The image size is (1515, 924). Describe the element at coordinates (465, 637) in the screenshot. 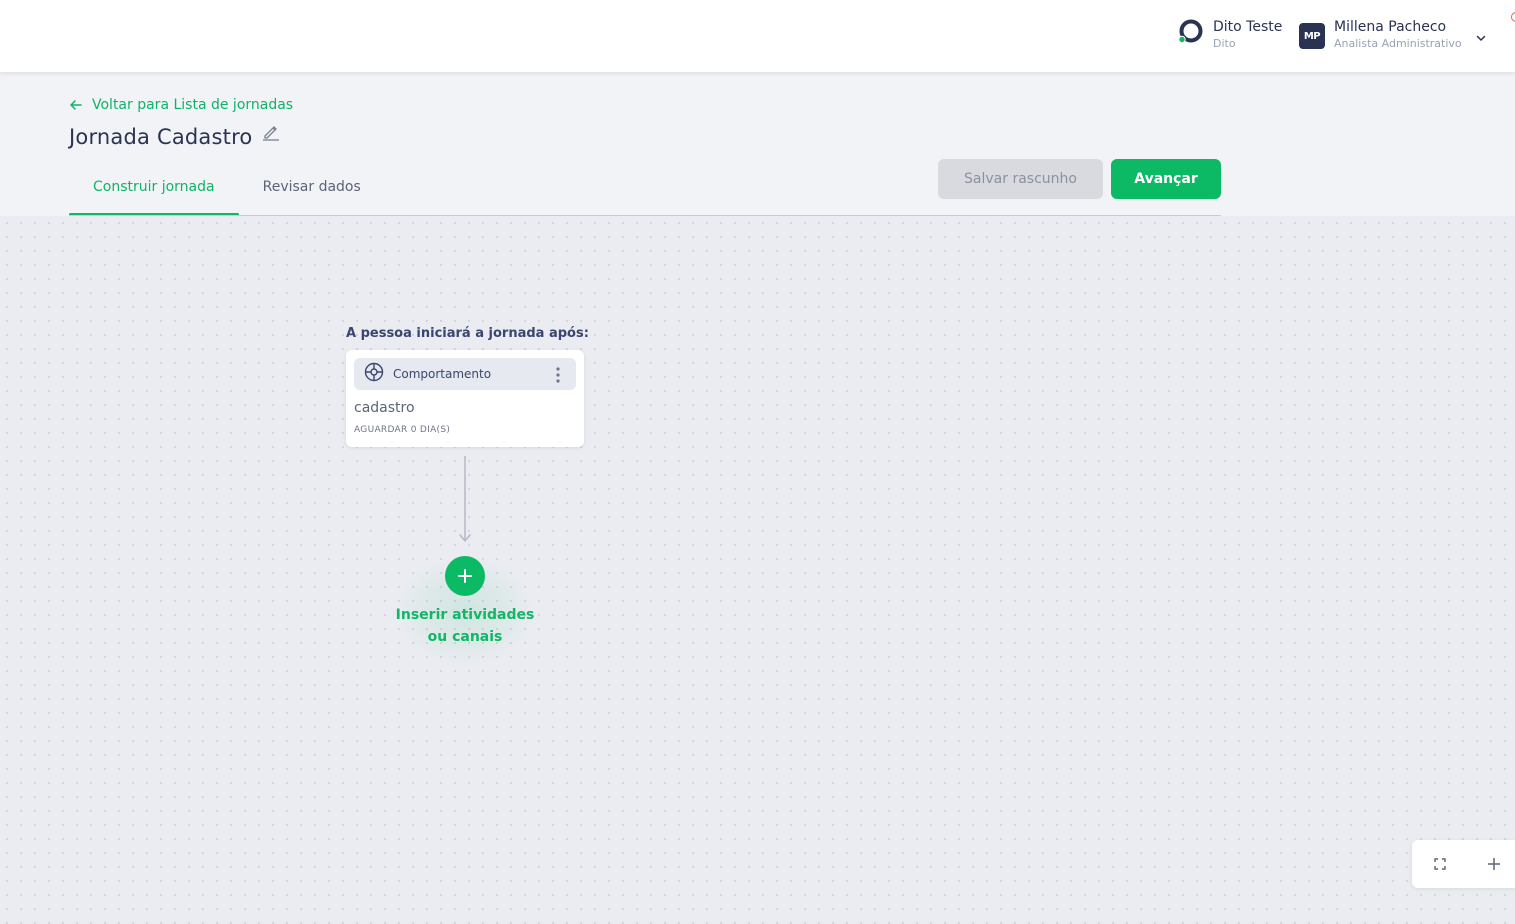

I see `add-activity-label-line2: ou canais` at that location.